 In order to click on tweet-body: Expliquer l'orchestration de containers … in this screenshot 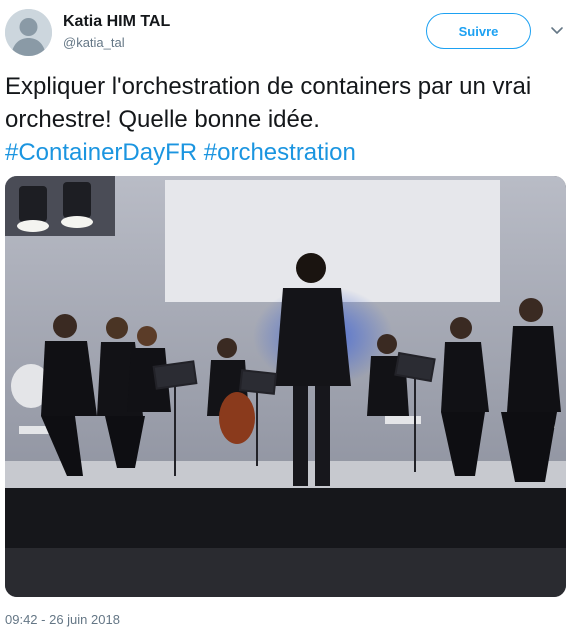, I will do `click(268, 103)`.